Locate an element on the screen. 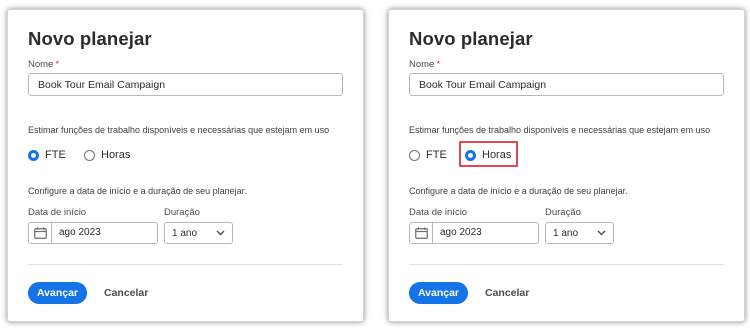 The height and width of the screenshot is (331, 750). radio-fte-selected-icon is located at coordinates (33, 155).